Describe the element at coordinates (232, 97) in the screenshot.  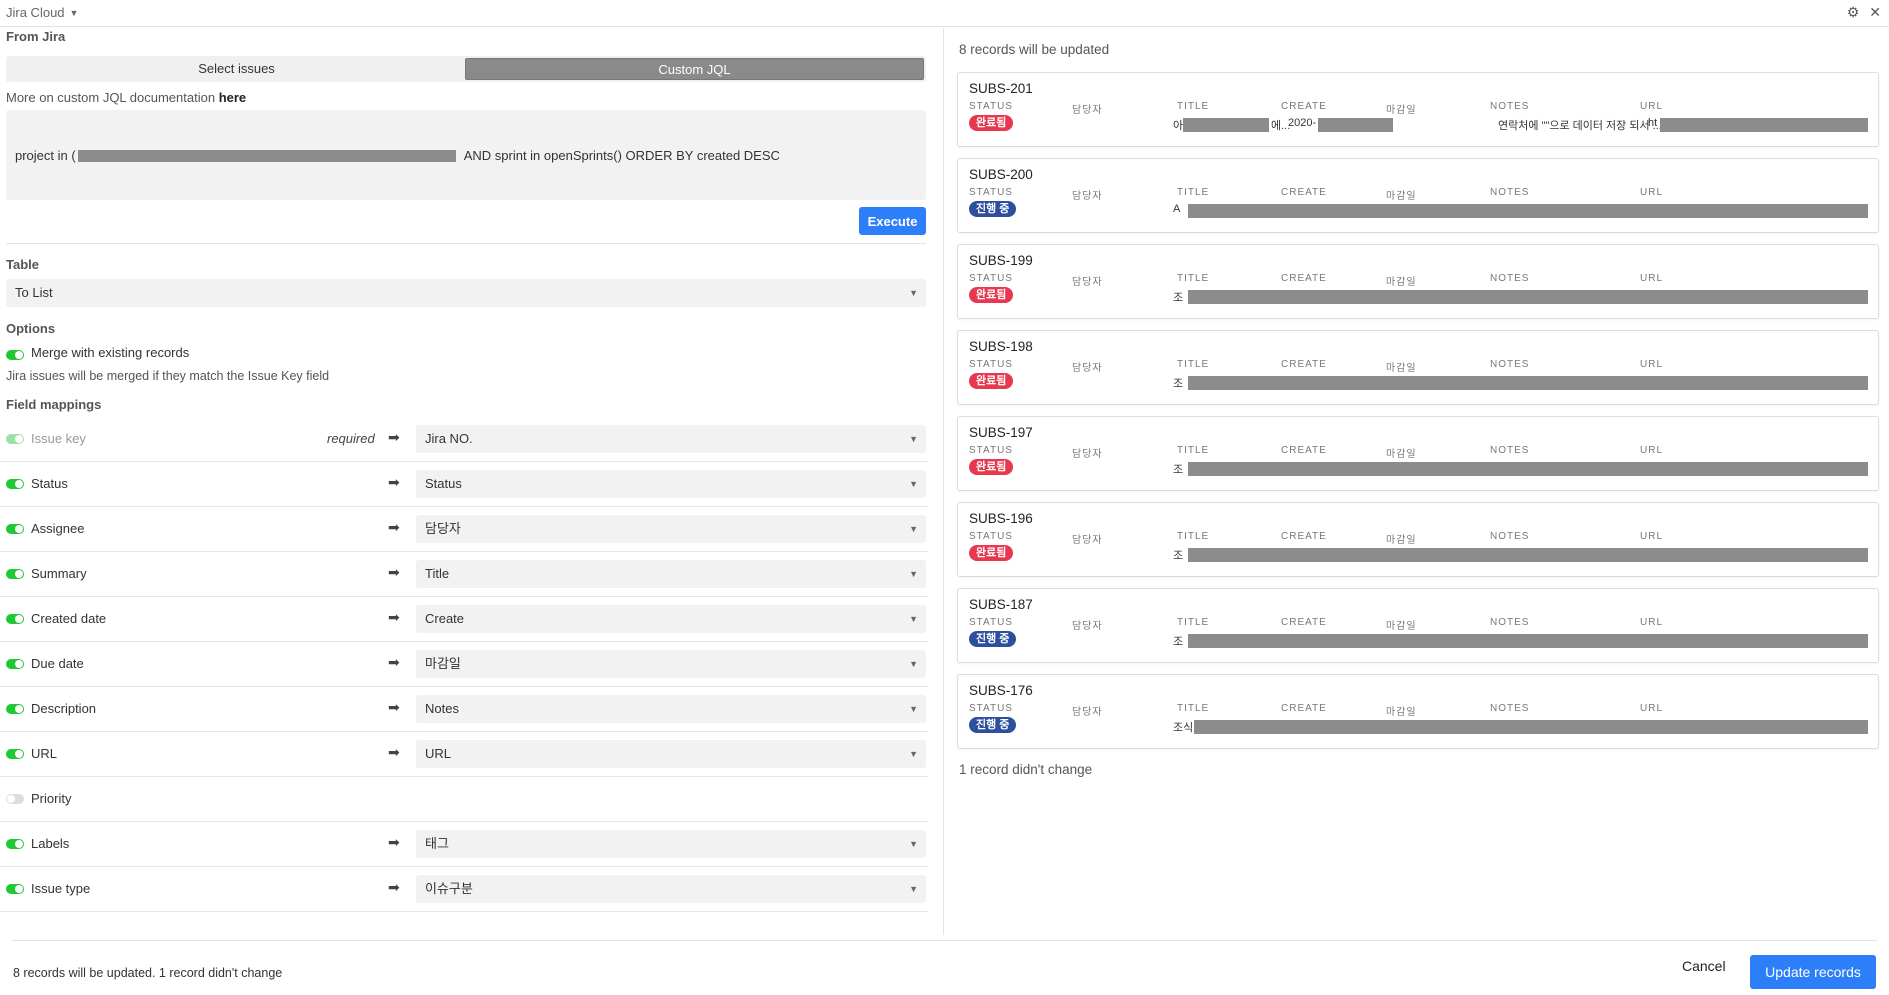
I see `jql-doc-link: here` at that location.